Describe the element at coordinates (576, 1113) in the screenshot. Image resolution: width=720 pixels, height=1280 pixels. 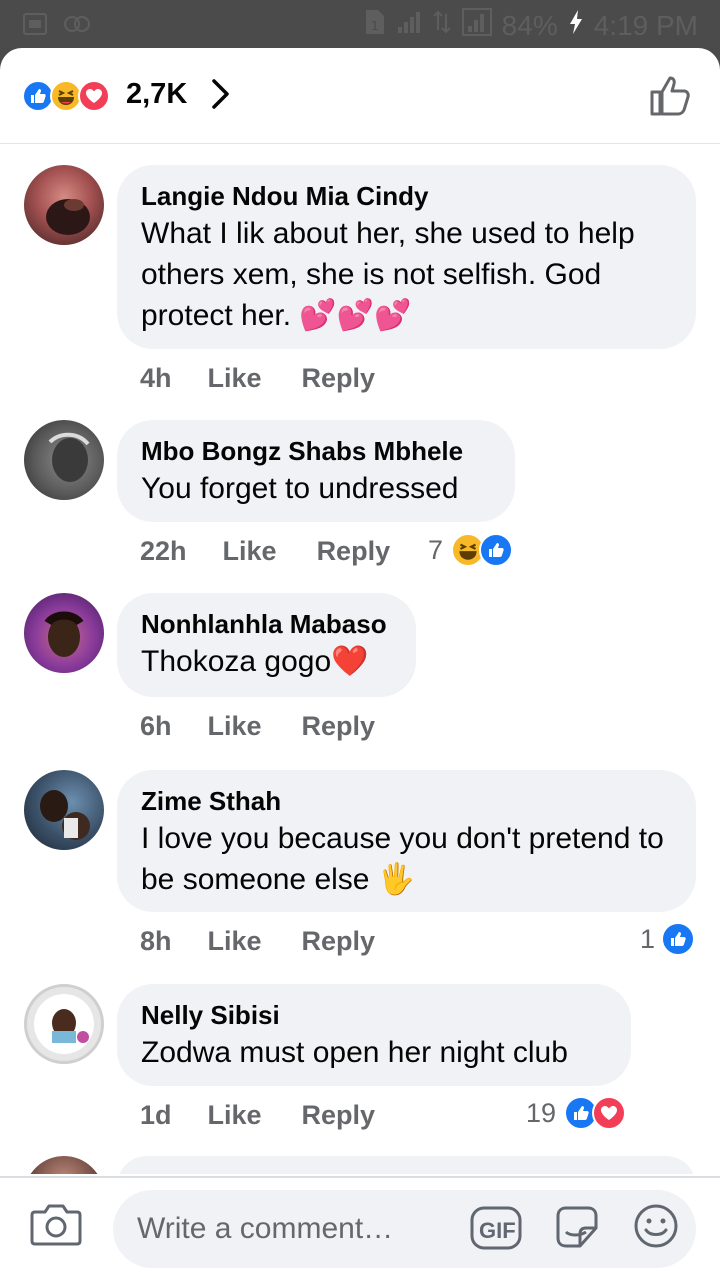
I see `comment-reactions: 19` at that location.